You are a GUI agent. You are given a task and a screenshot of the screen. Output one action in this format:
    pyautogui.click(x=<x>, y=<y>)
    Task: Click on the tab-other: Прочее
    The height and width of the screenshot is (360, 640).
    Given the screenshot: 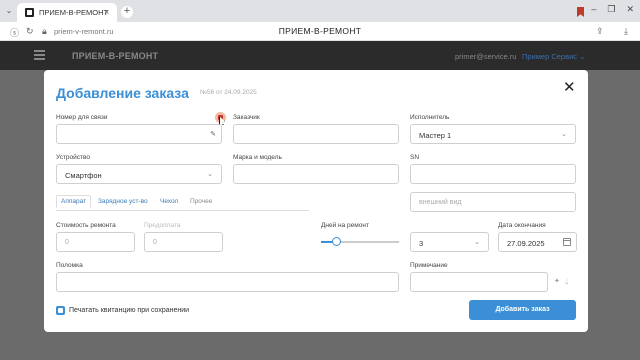 What is the action you would take?
    pyautogui.click(x=201, y=201)
    